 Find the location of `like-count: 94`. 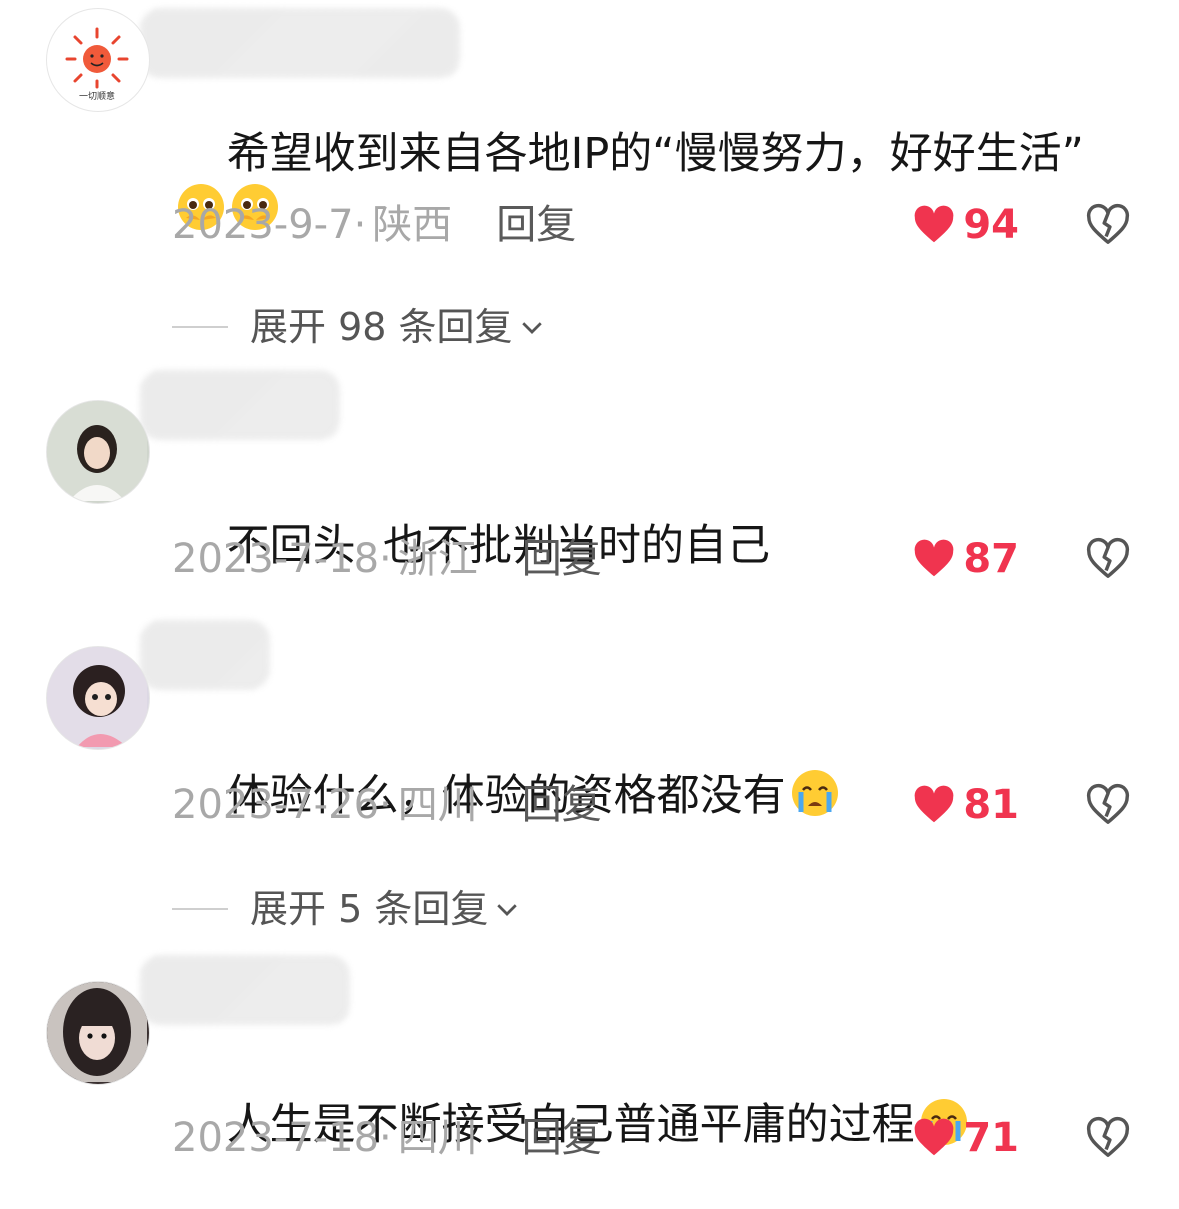

like-count: 94 is located at coordinates (991, 225).